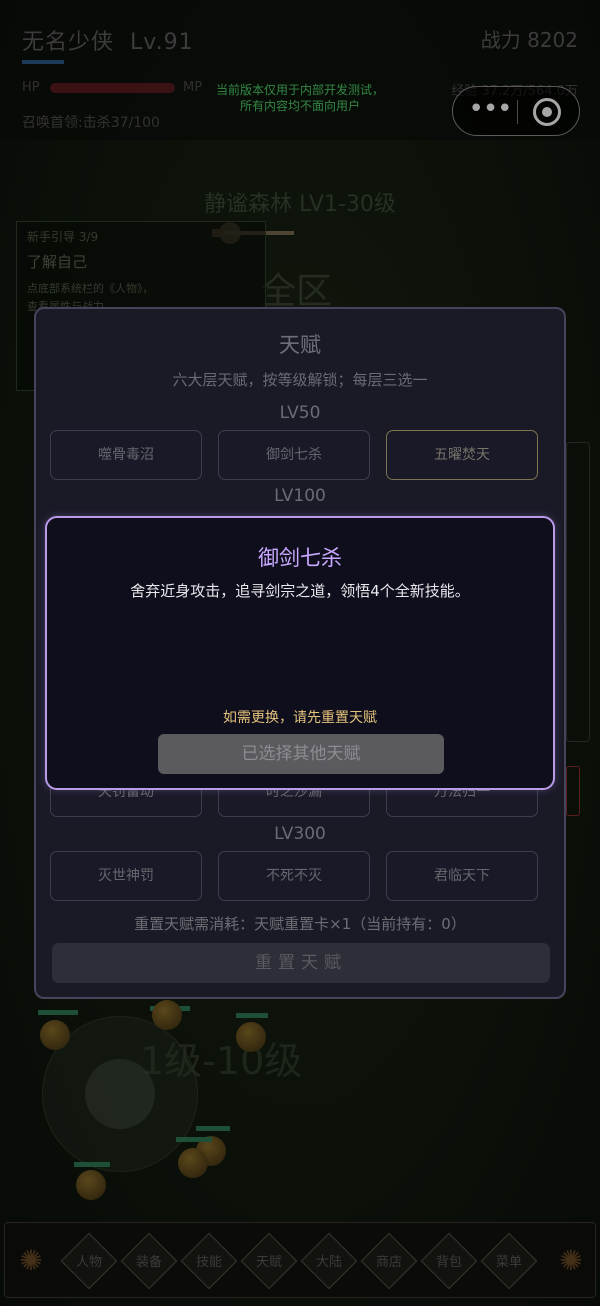 The width and height of the screenshot is (600, 1306). Describe the element at coordinates (573, 791) in the screenshot. I see `side-button-edge` at that location.